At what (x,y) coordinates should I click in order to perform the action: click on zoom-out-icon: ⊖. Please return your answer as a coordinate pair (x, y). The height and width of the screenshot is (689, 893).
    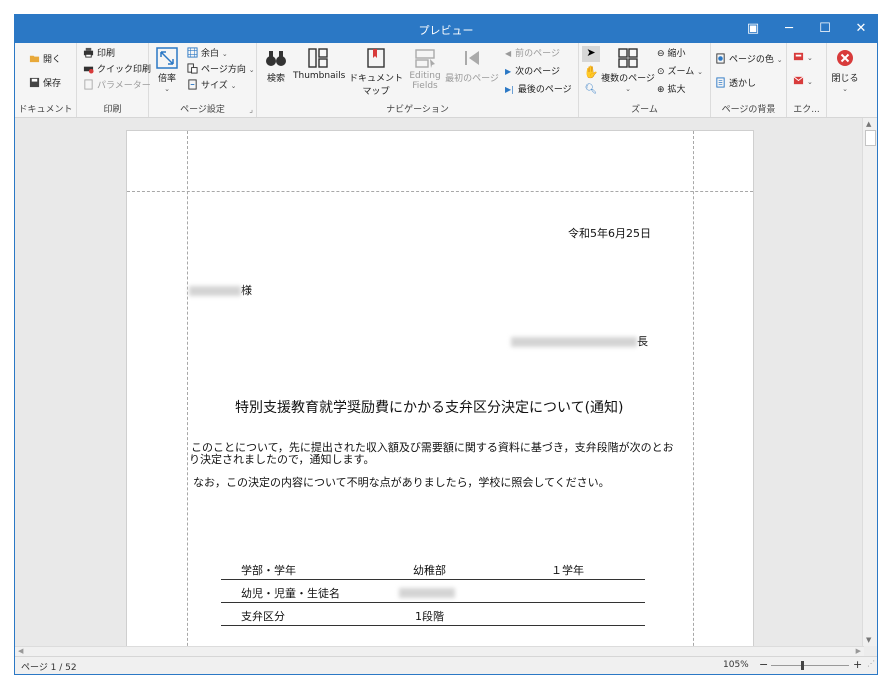
    Looking at the image, I should click on (661, 54).